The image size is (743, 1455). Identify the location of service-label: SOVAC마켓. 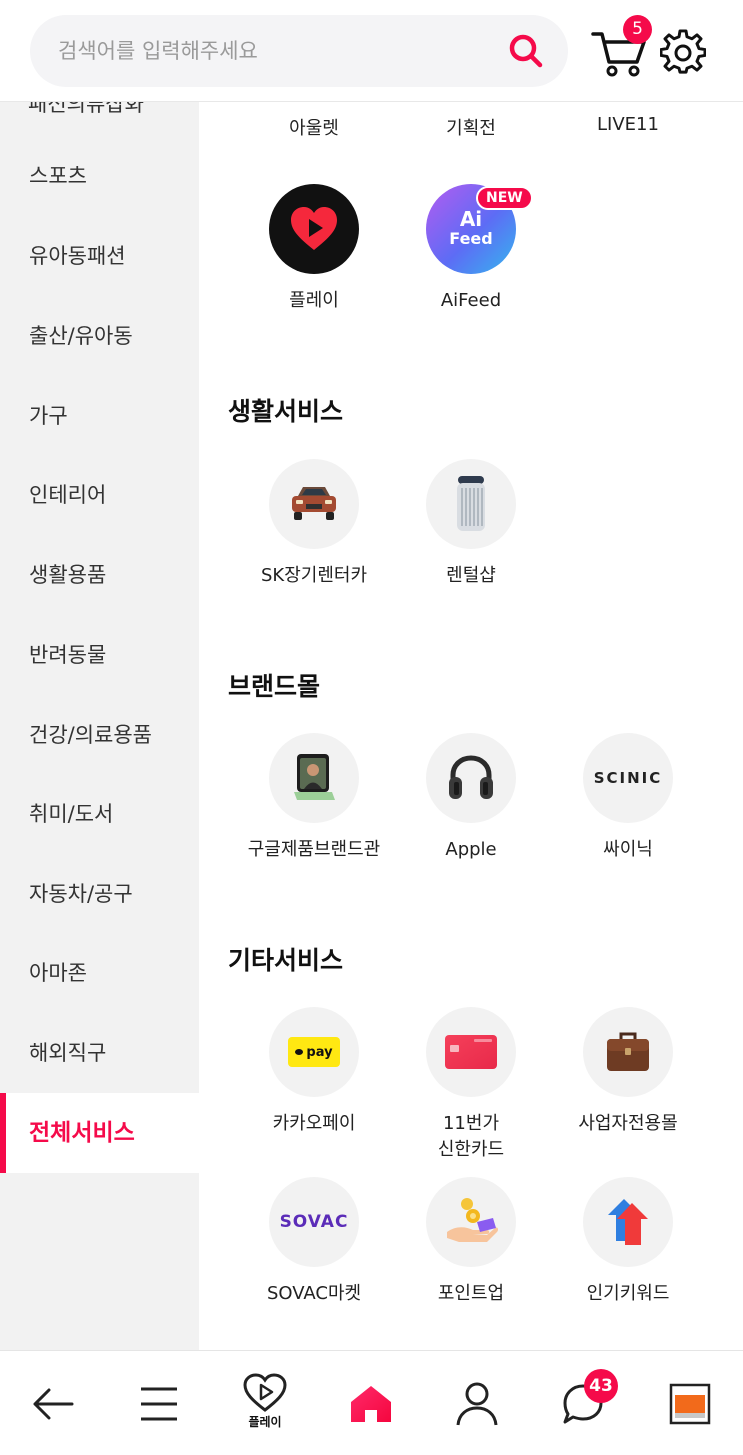
(314, 1293).